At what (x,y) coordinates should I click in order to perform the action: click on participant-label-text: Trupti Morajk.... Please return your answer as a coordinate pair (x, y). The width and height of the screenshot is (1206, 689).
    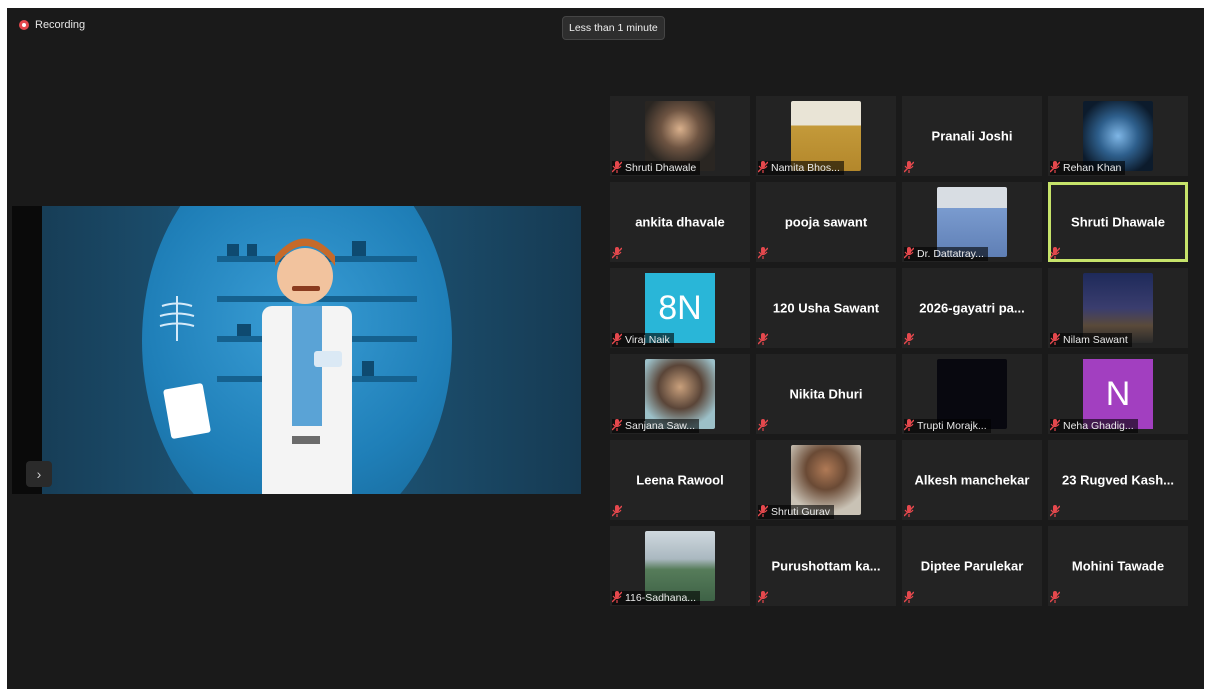
    Looking at the image, I should click on (952, 426).